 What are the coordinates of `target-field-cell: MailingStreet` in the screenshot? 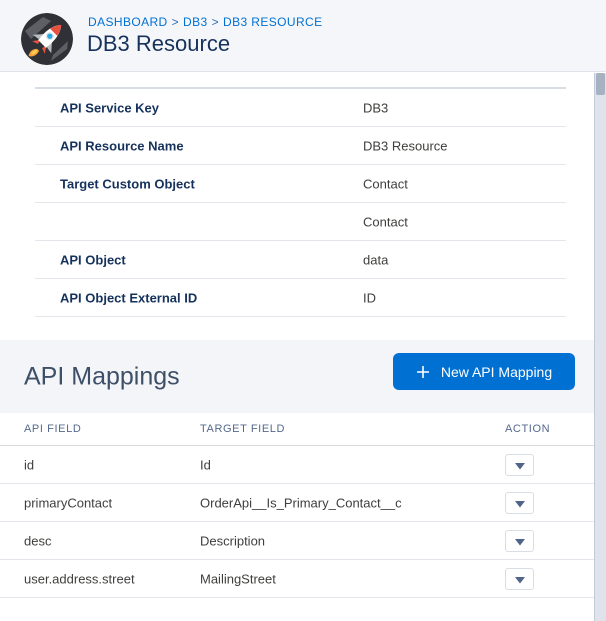 It's located at (238, 578).